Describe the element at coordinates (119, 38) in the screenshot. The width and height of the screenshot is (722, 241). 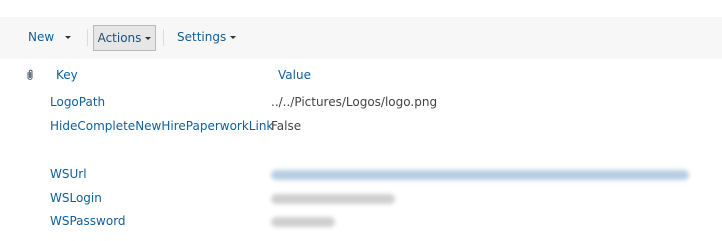
I see `actions-button-label: Actions` at that location.